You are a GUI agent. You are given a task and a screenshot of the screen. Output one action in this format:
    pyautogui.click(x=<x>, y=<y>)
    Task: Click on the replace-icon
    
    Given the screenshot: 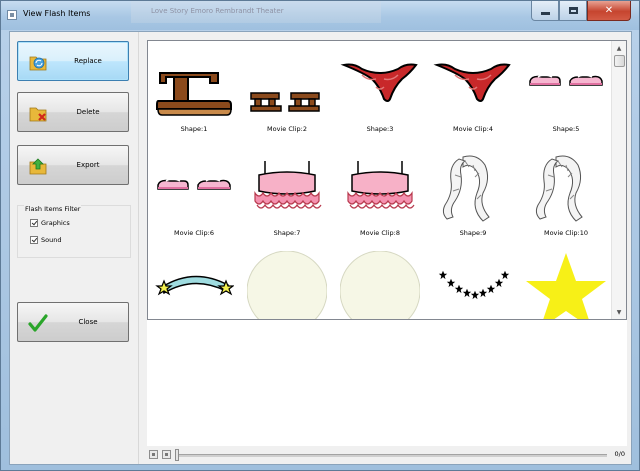 What is the action you would take?
    pyautogui.click(x=38, y=63)
    